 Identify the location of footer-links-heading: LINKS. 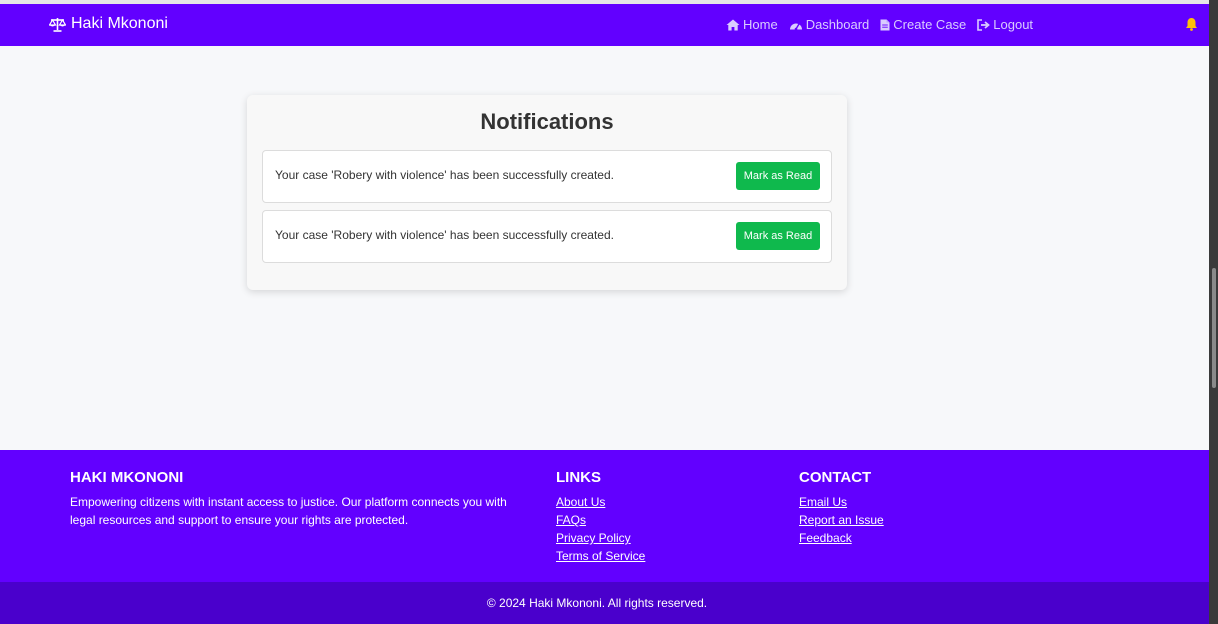
(578, 477).